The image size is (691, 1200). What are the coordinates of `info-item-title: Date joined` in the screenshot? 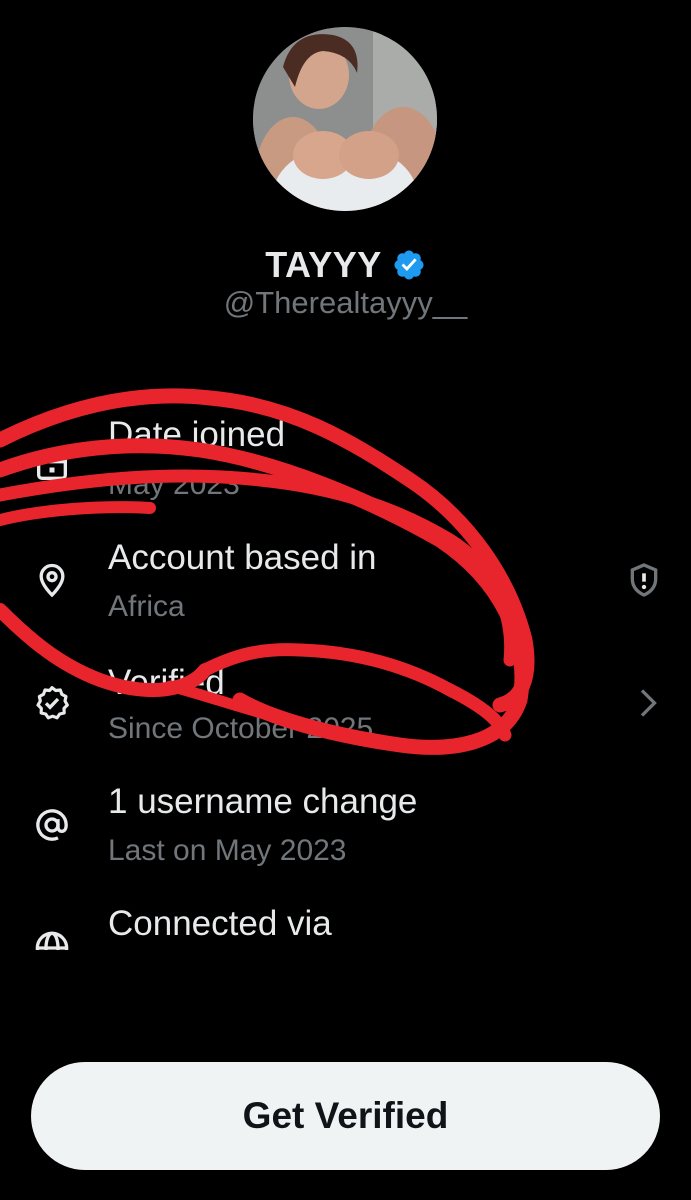 It's located at (197, 434).